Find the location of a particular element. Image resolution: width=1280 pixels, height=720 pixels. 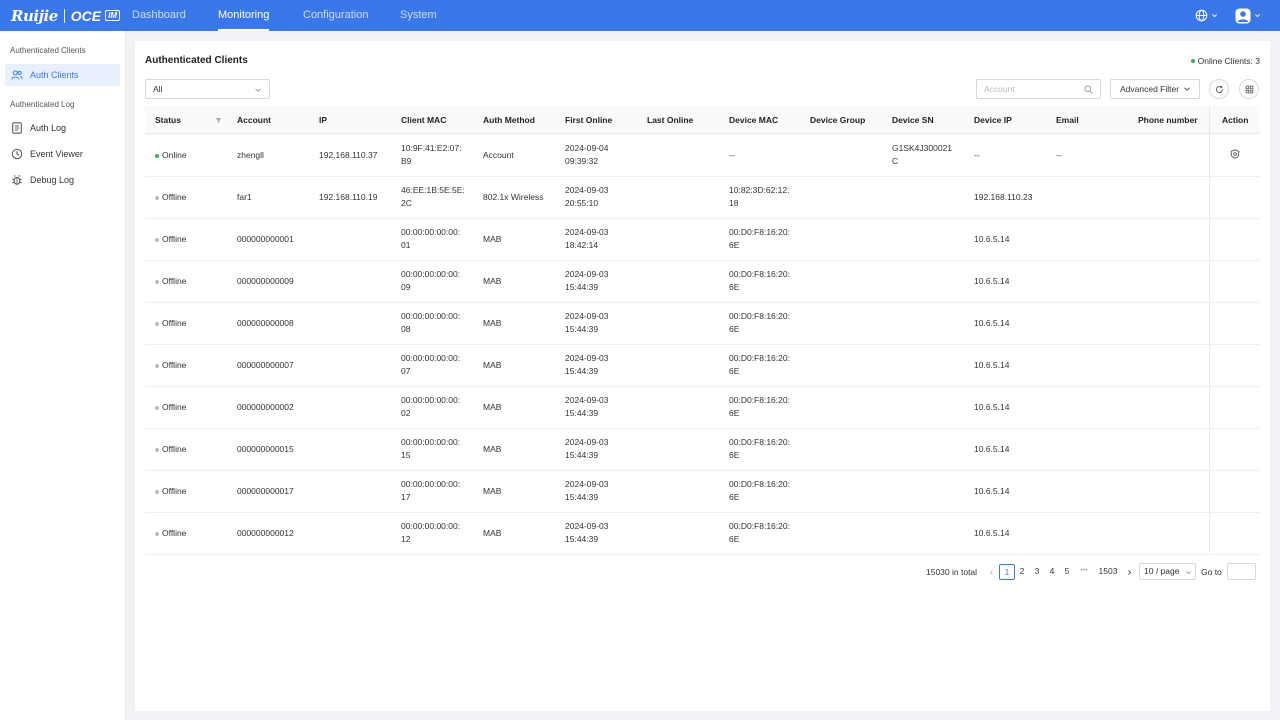

page-2: 2 is located at coordinates (1022, 572).